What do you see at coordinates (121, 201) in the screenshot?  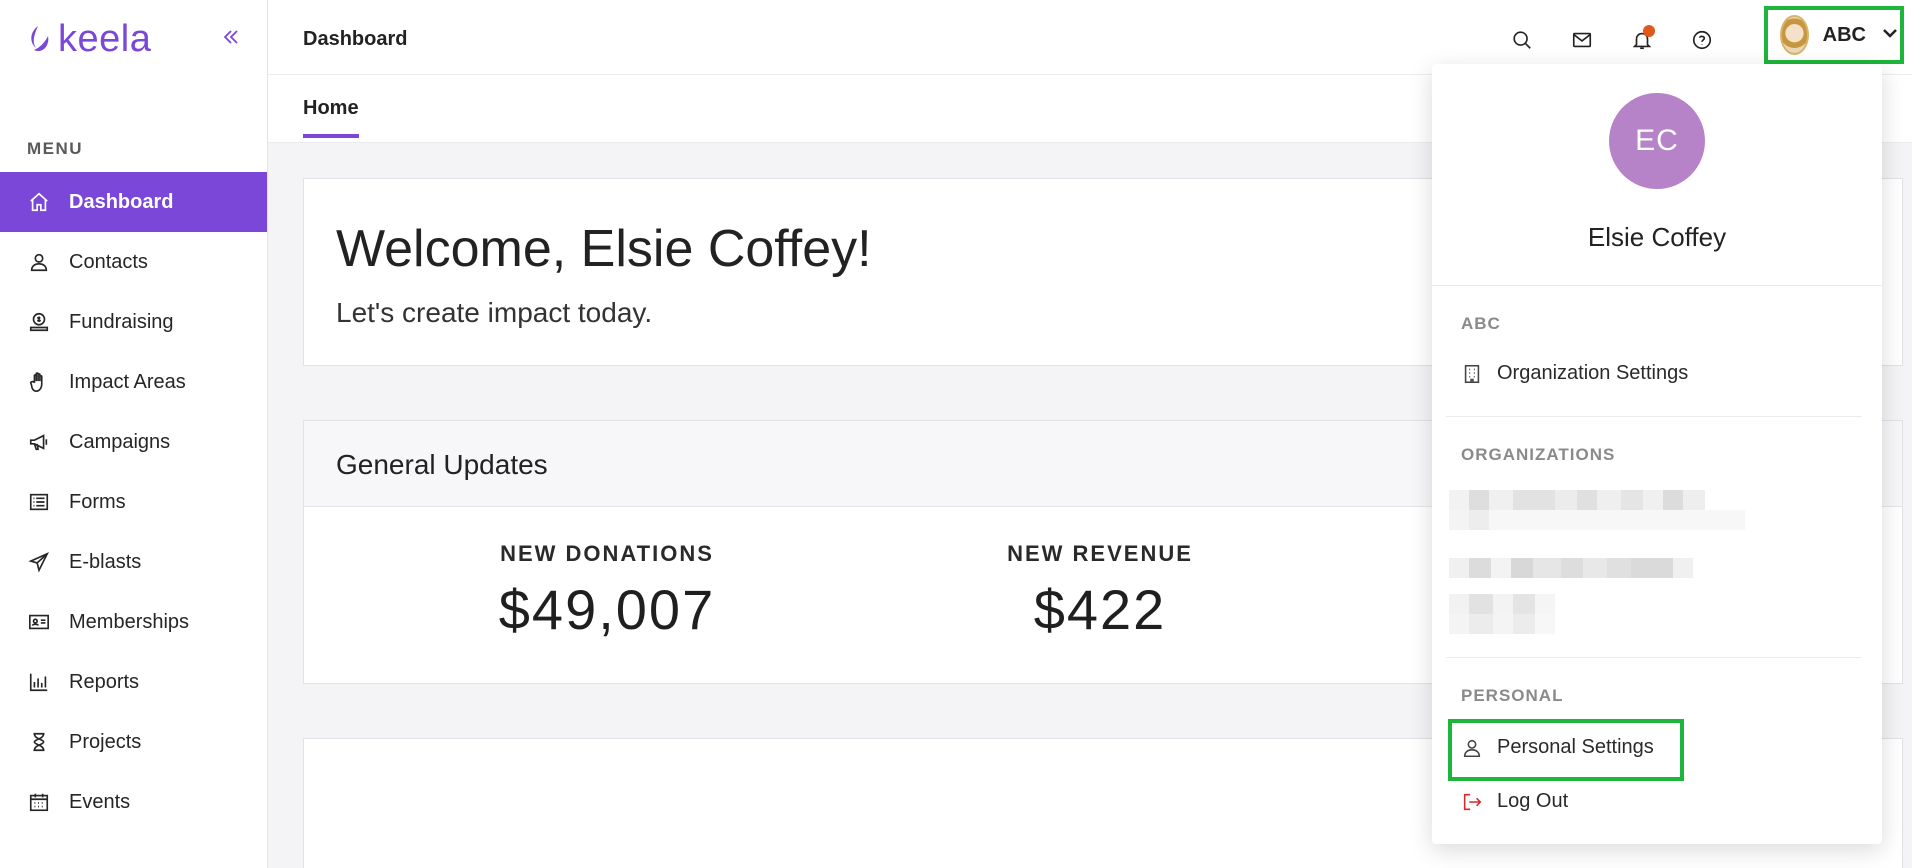 I see `sidebar-item-label: Dashboard` at bounding box center [121, 201].